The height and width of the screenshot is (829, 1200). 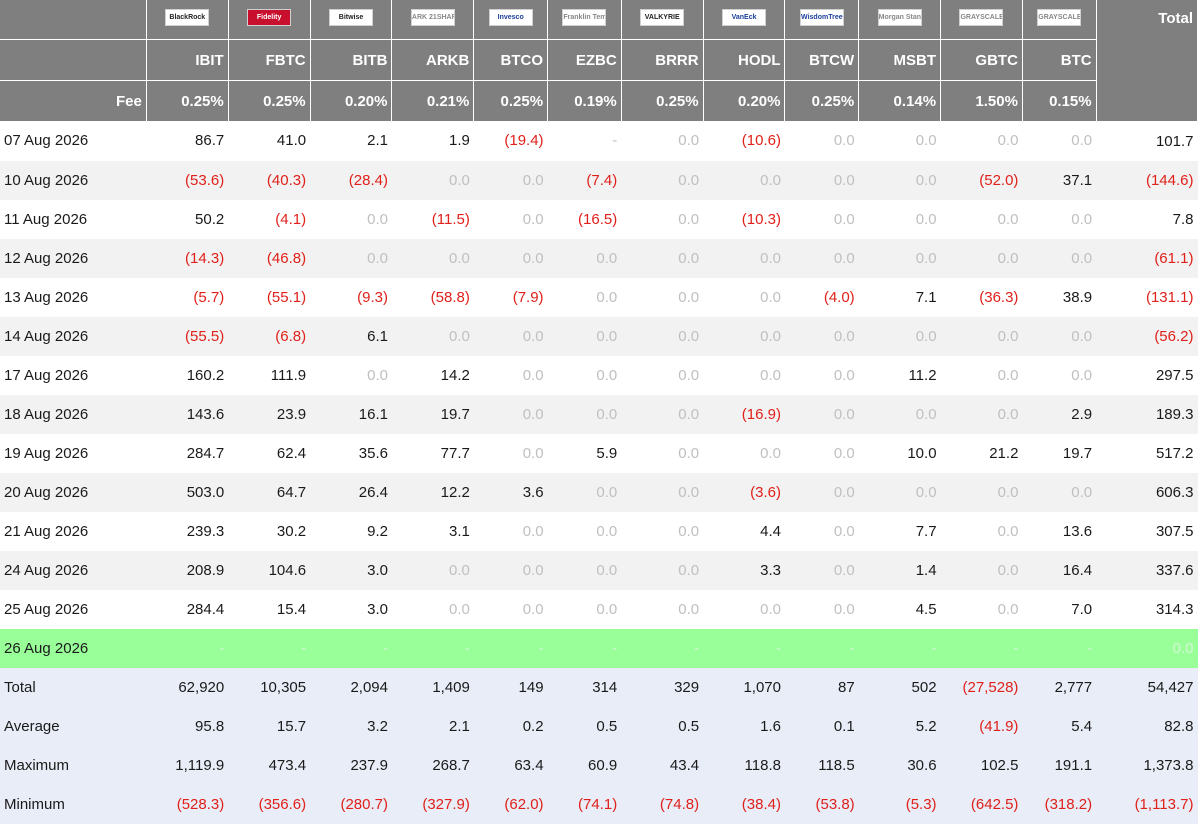 I want to click on bitwise-logo: Bitwise, so click(x=351, y=17).